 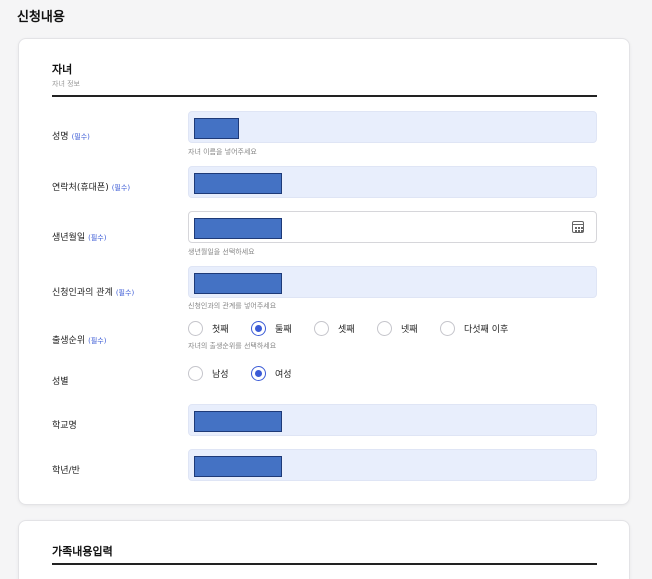 I want to click on label-birth-order: 출생순위 (필수), so click(x=79, y=339).